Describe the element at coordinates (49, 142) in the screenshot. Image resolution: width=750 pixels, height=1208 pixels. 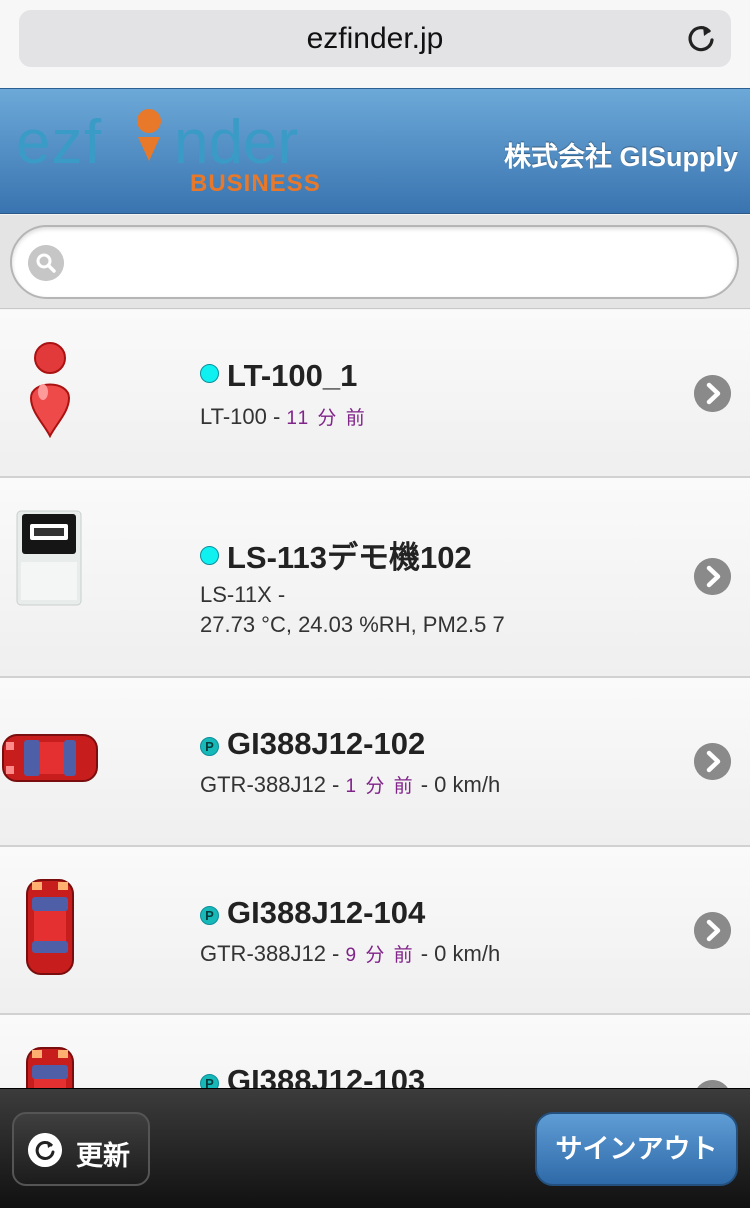
I see `svg-text: ez` at that location.